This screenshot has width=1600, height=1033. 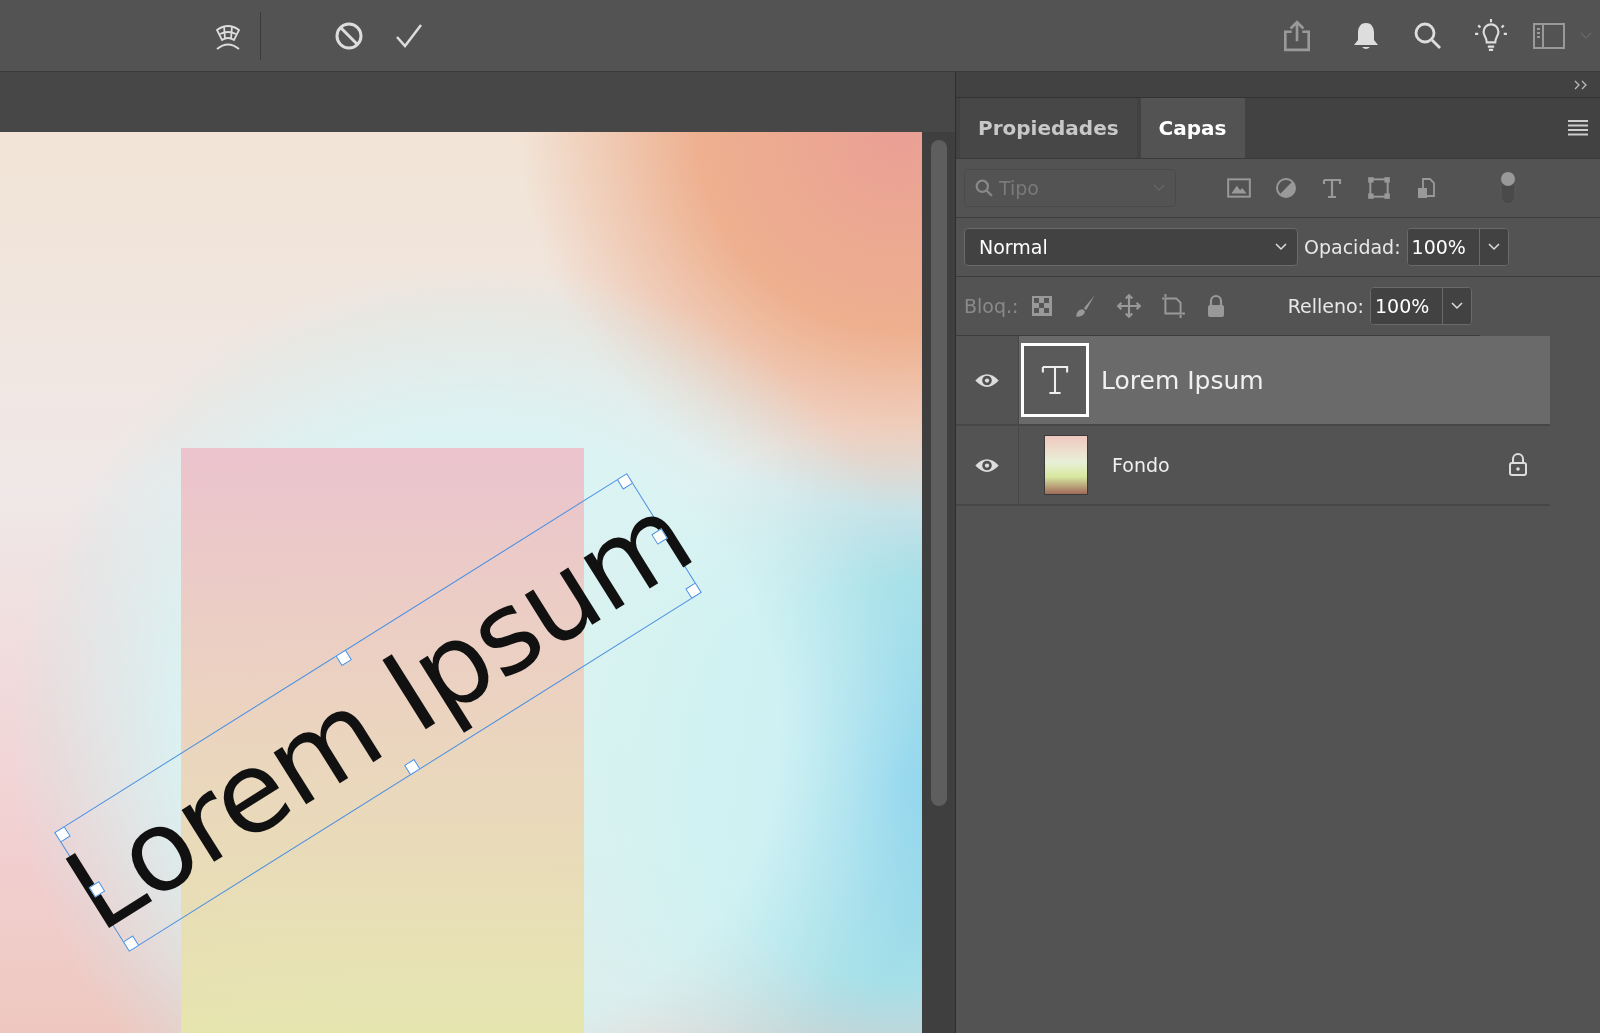 I want to click on fill-label: Relleno:, so click(x=1325, y=306).